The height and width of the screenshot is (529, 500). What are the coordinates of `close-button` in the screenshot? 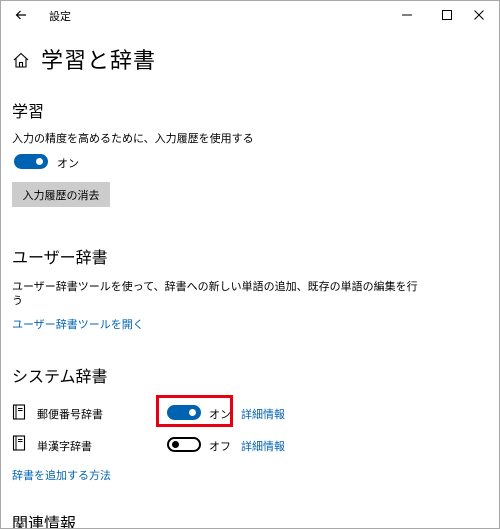 It's located at (479, 15).